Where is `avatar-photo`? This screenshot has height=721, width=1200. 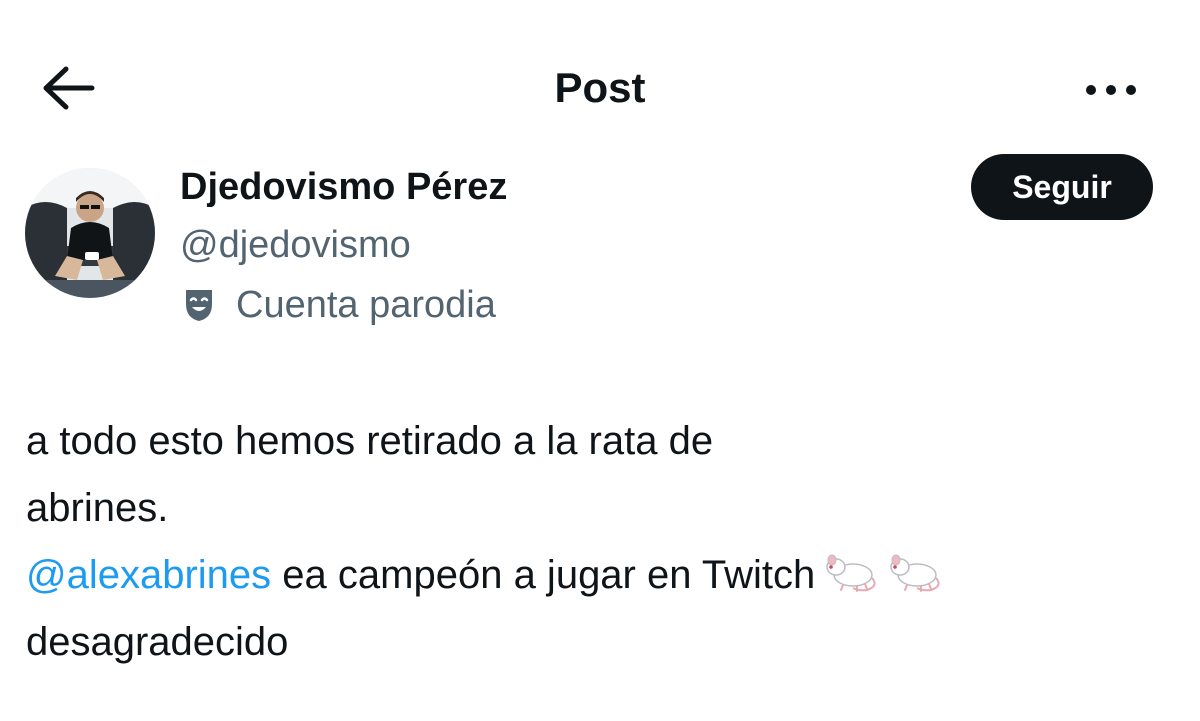
avatar-photo is located at coordinates (90, 233).